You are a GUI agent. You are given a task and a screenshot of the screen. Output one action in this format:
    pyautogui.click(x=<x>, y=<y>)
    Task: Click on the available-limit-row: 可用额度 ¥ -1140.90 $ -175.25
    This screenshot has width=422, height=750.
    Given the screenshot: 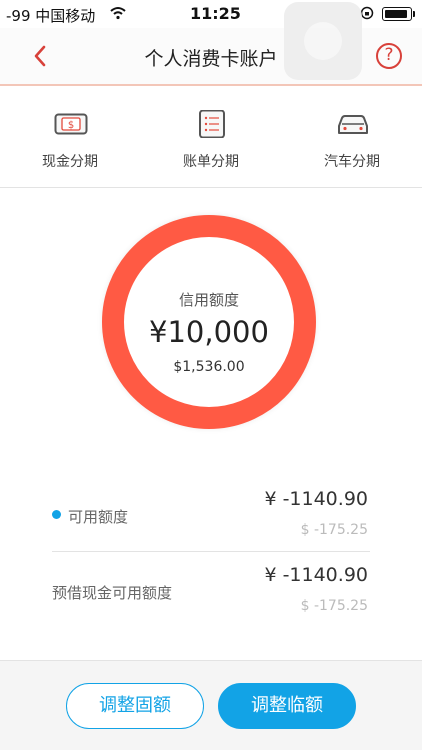 What is the action you would take?
    pyautogui.click(x=211, y=516)
    